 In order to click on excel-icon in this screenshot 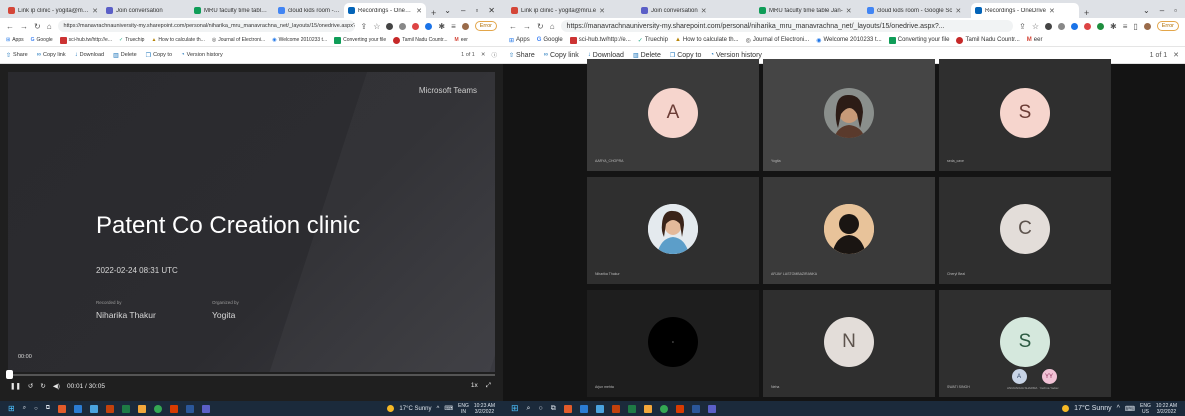, I will do `click(631, 408)`.